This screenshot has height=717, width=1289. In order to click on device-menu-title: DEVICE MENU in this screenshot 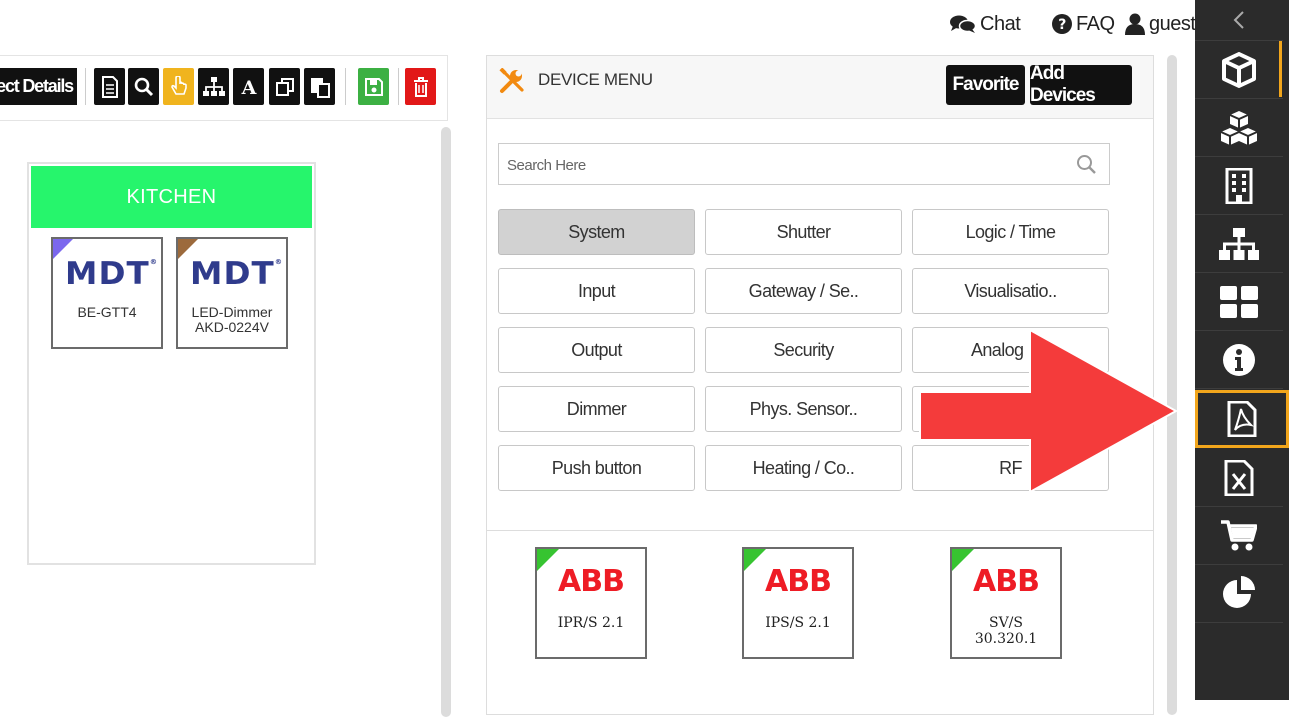, I will do `click(595, 79)`.